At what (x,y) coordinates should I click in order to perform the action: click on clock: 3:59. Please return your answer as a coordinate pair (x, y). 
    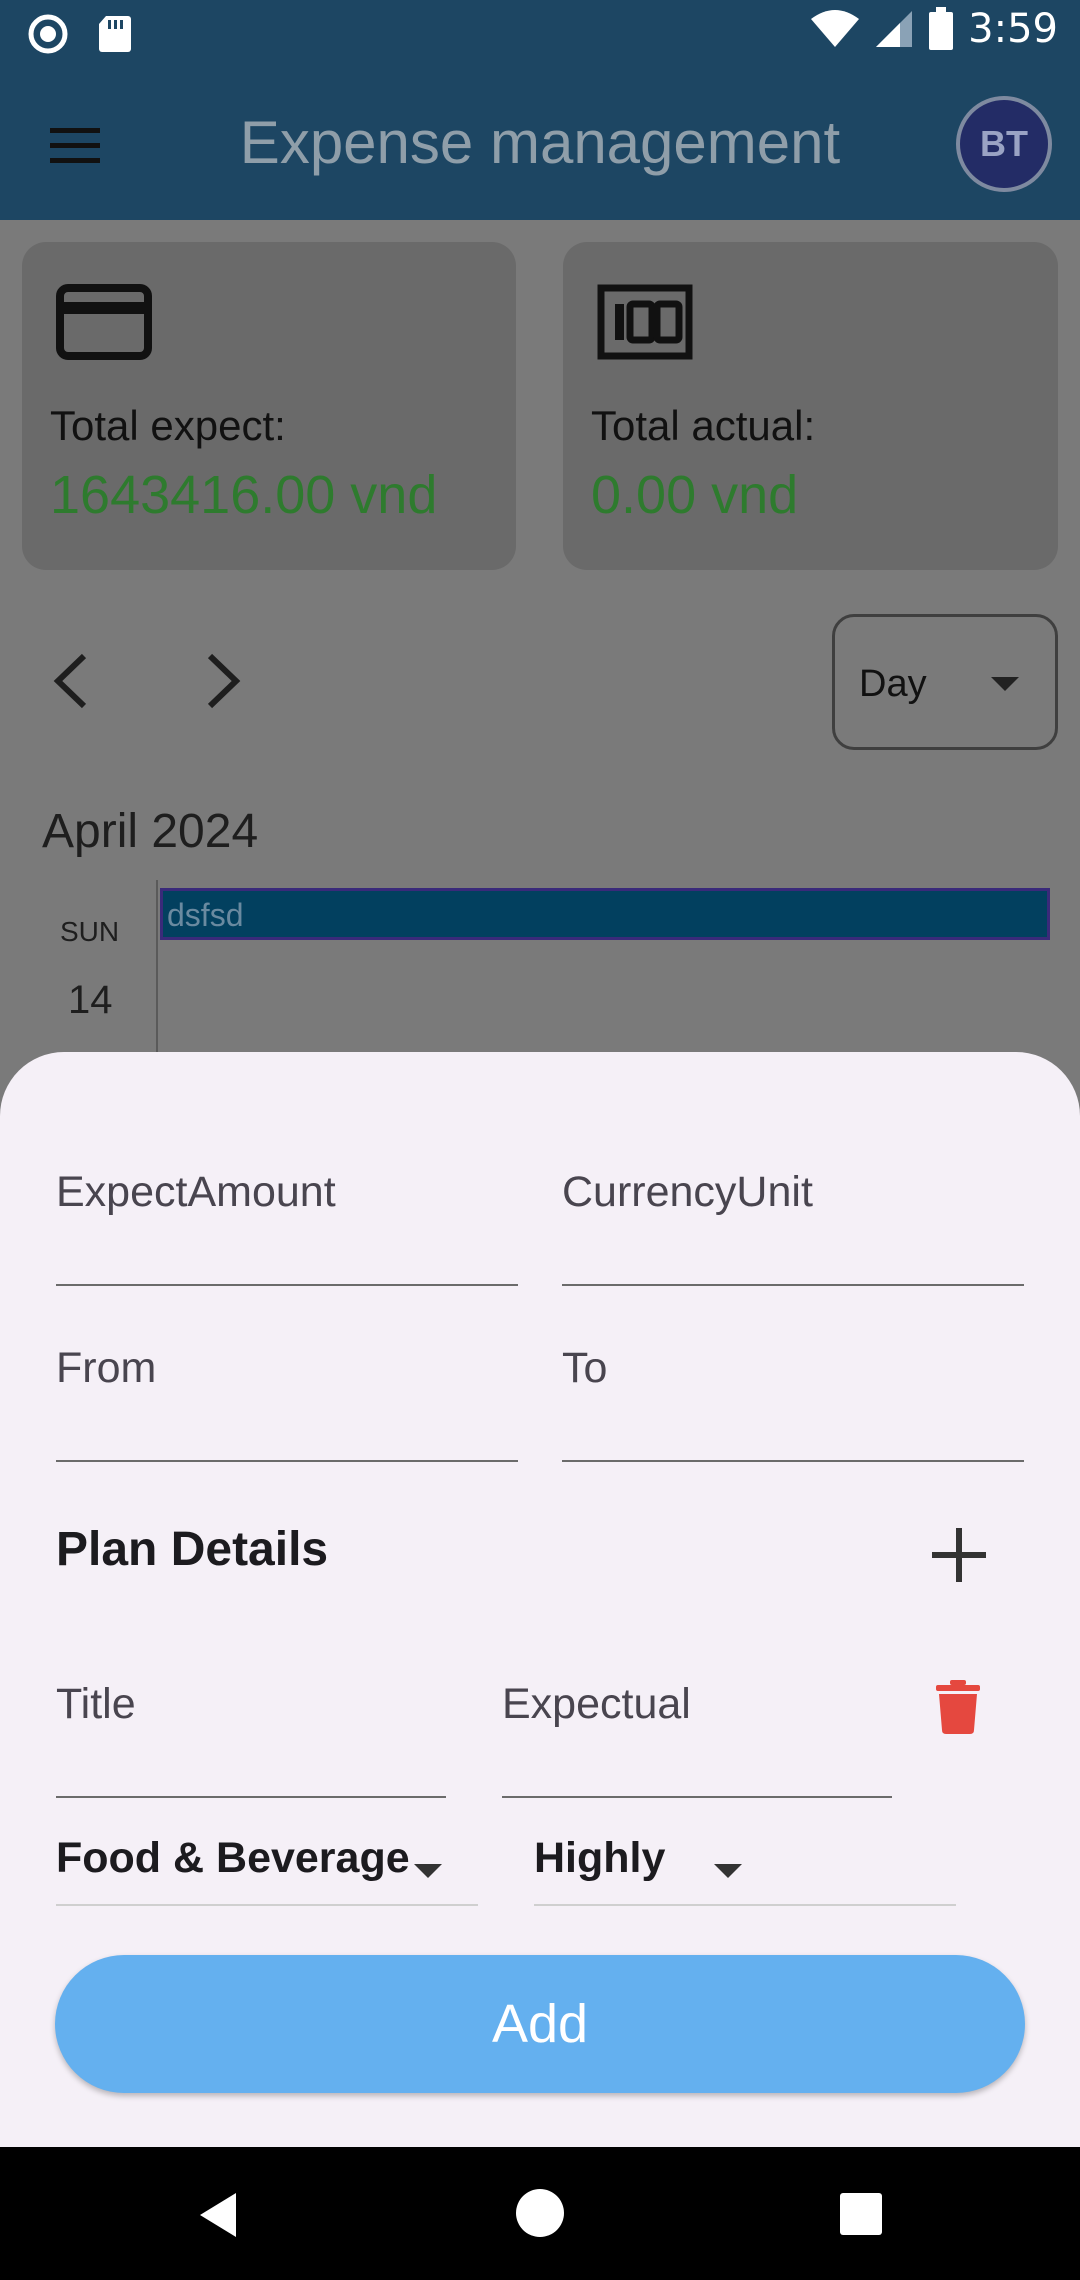
    Looking at the image, I should click on (1013, 29).